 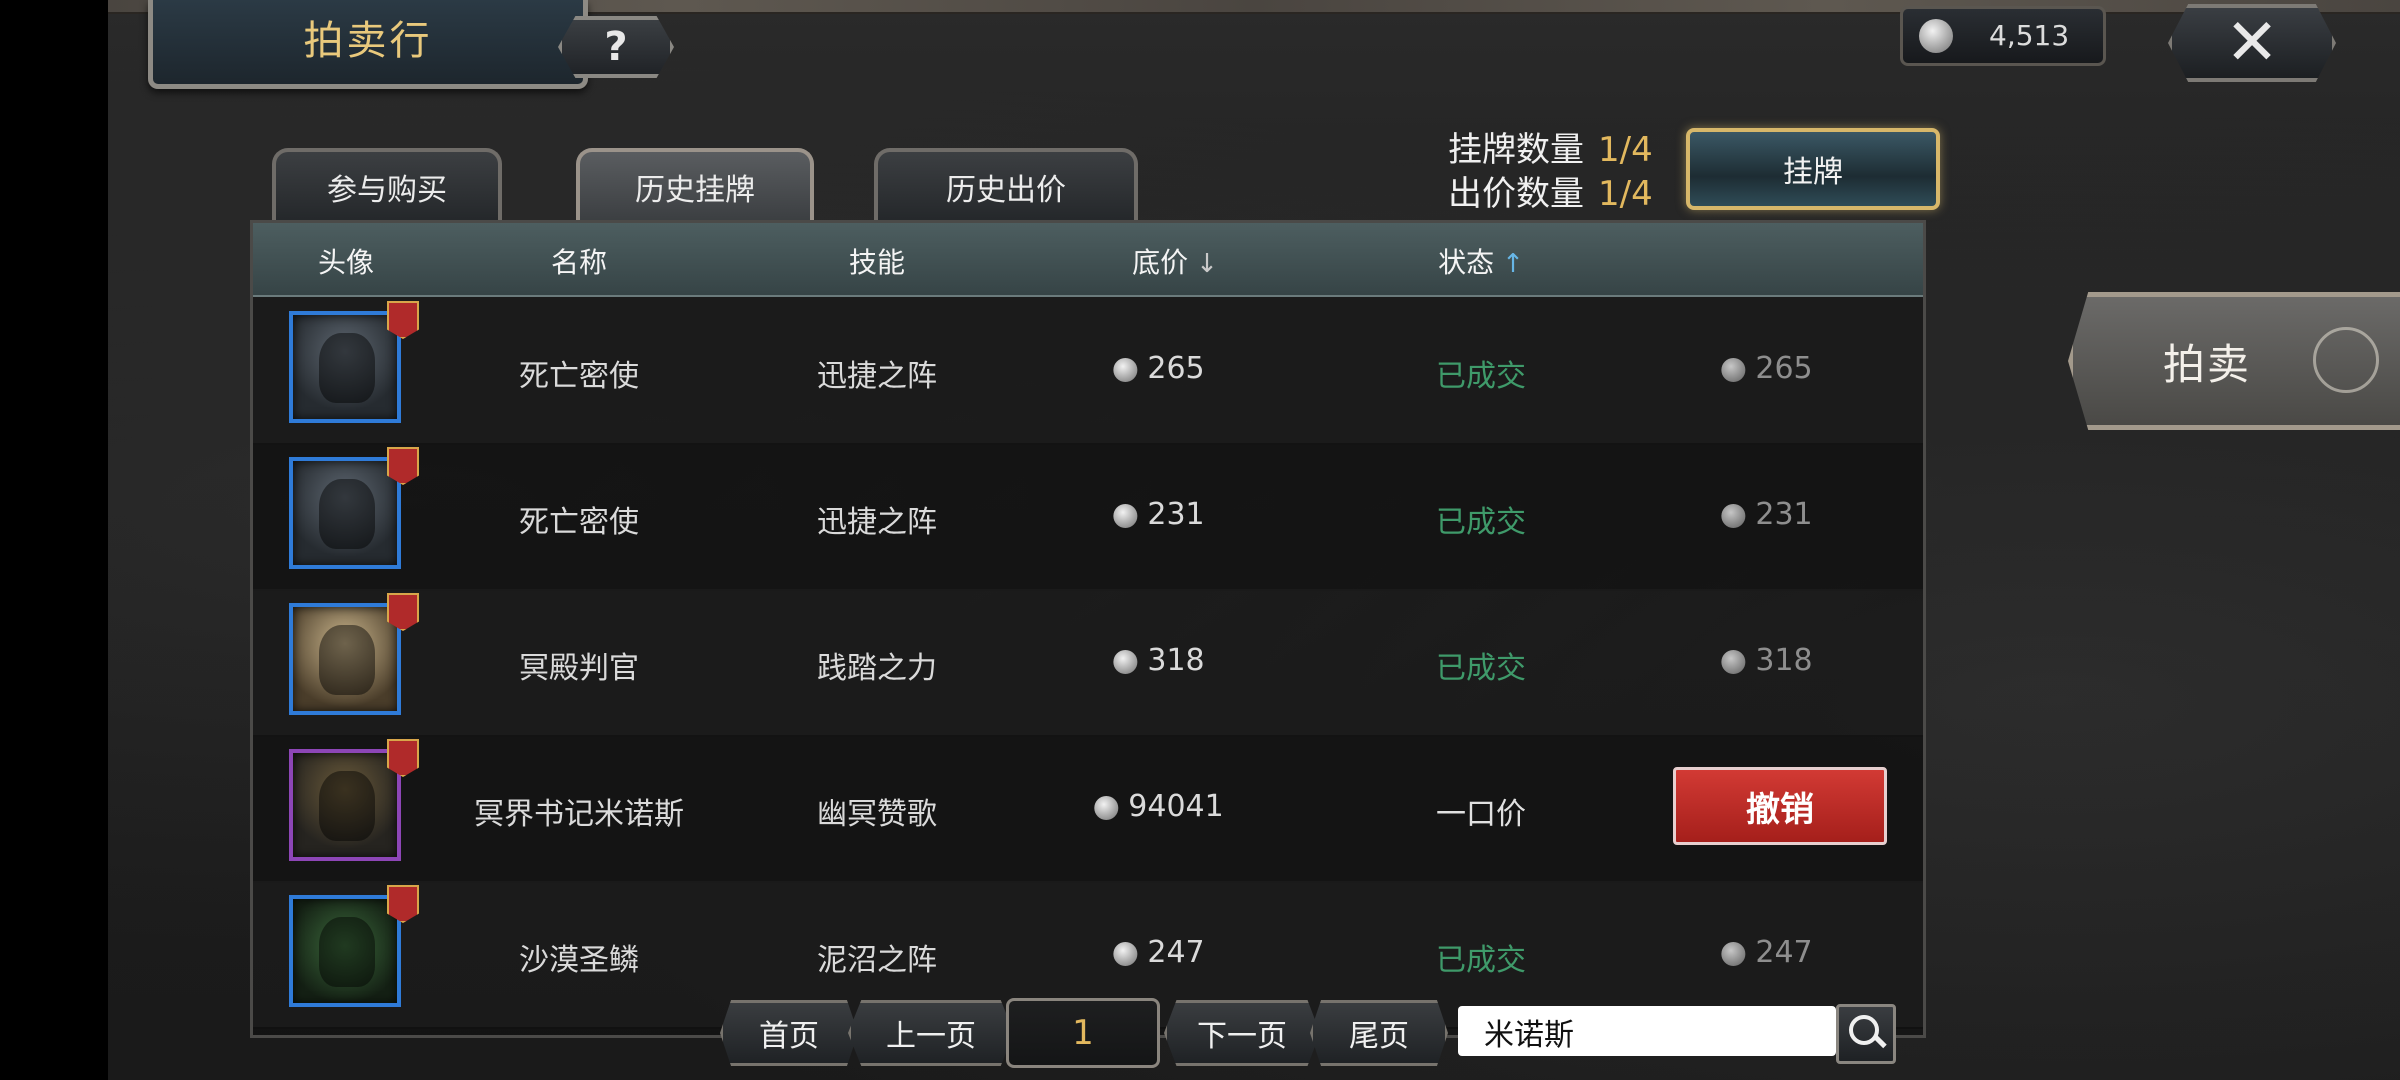 I want to click on search-button, so click(x=1866, y=1034).